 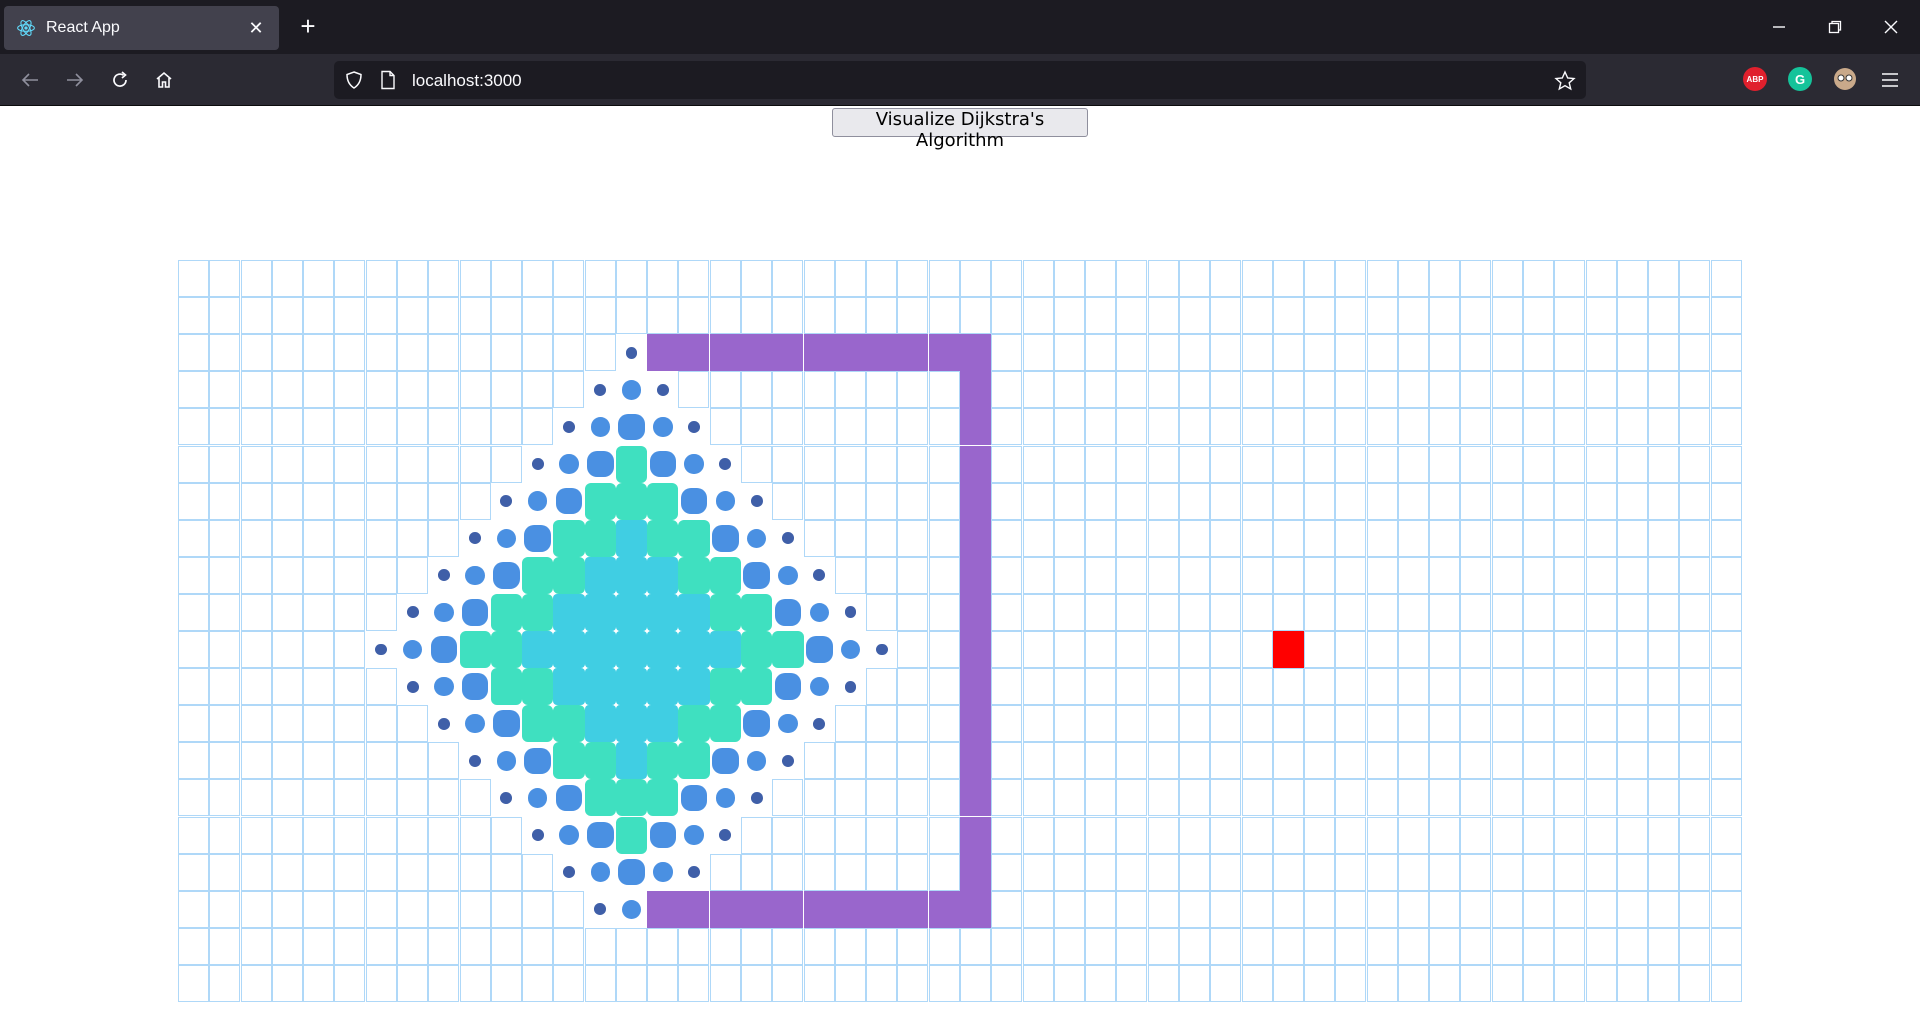 I want to click on target-node, so click(x=1288, y=649).